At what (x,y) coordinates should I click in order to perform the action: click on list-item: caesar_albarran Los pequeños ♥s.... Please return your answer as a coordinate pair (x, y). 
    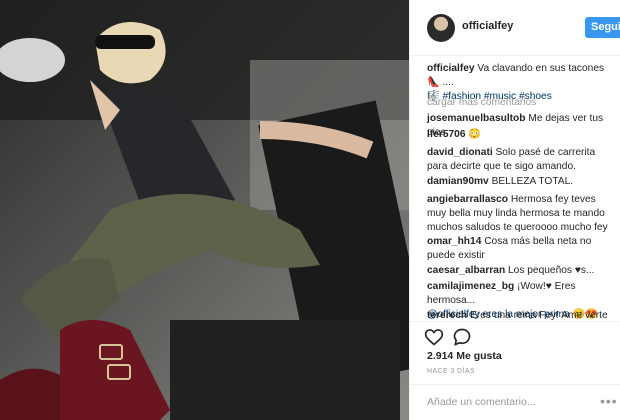
    Looking at the image, I should click on (522, 271).